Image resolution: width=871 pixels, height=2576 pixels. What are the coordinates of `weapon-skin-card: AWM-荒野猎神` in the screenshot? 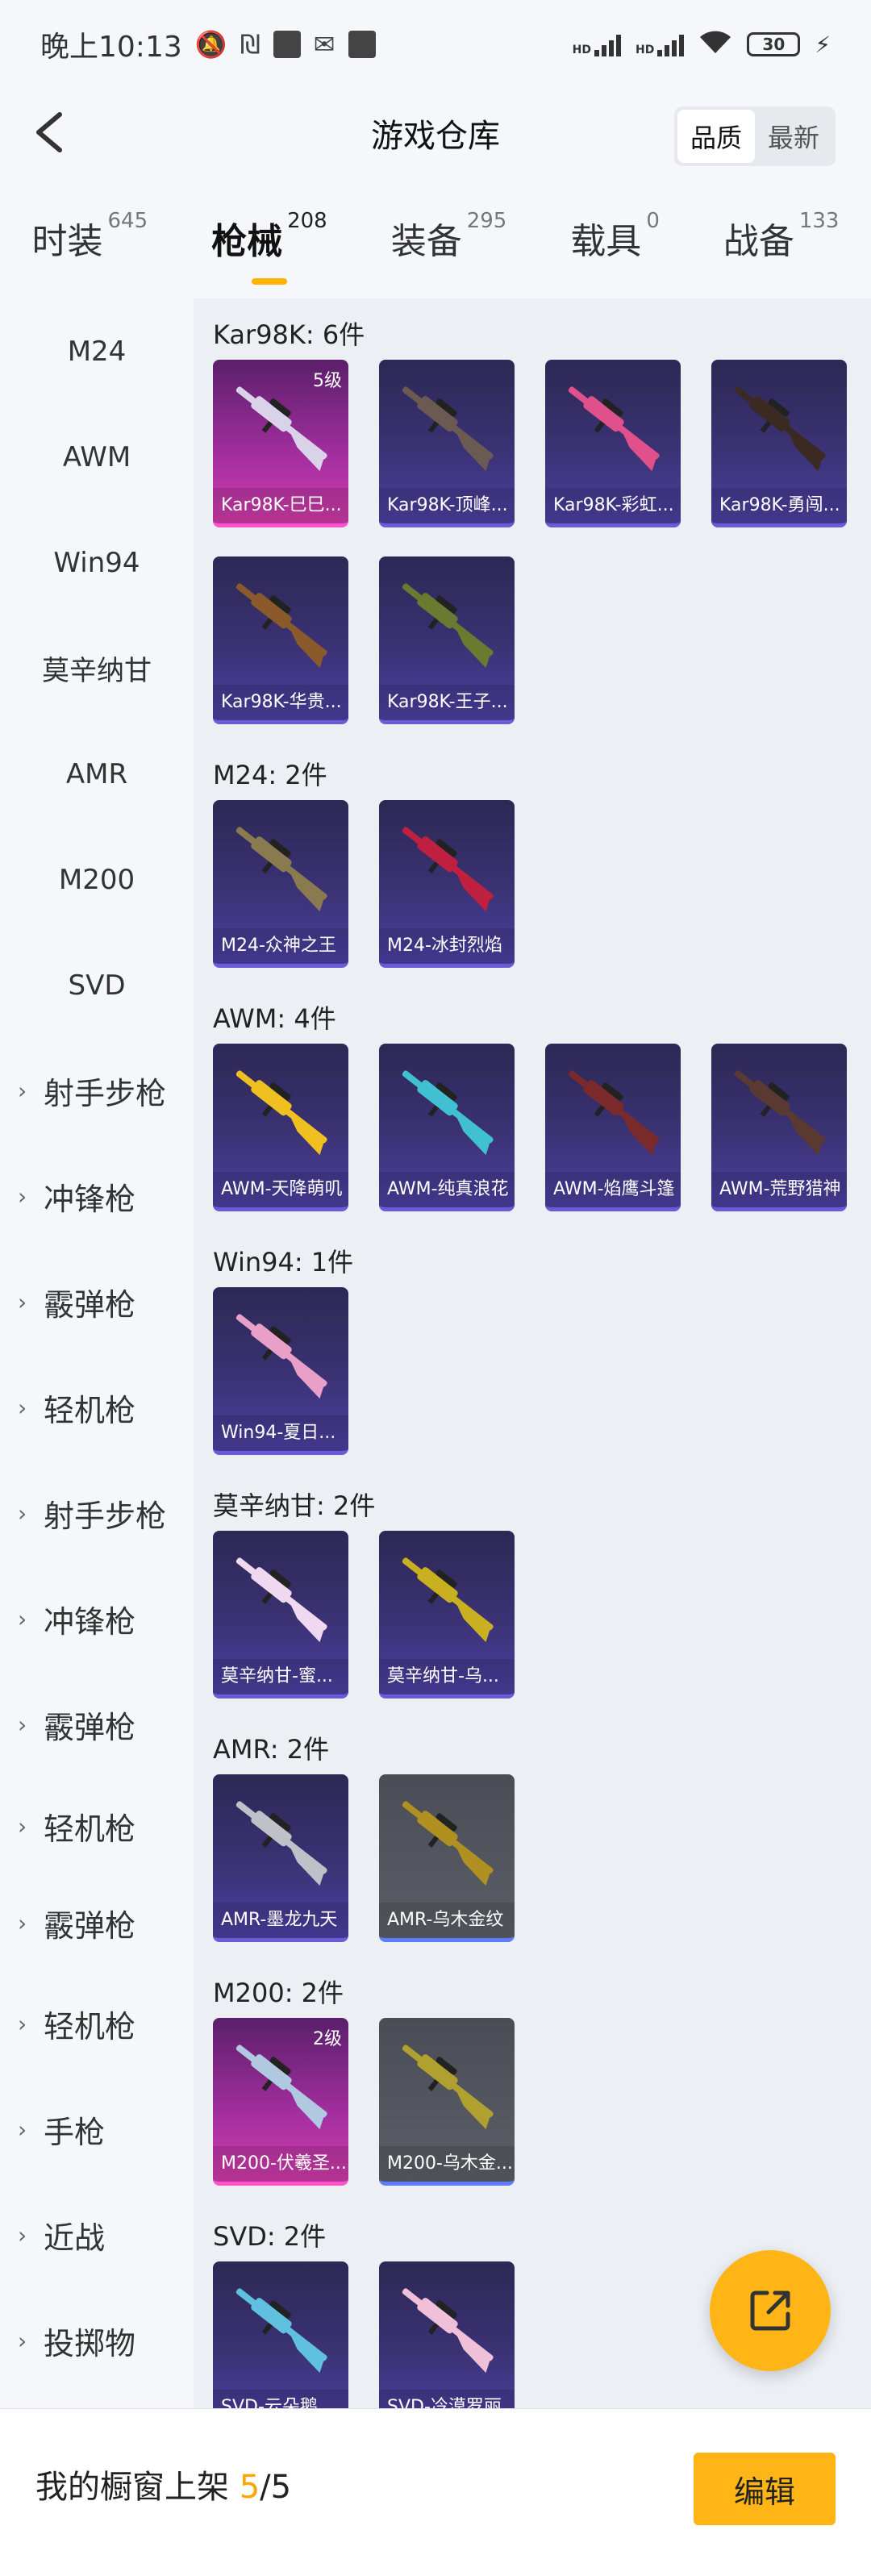 It's located at (779, 1127).